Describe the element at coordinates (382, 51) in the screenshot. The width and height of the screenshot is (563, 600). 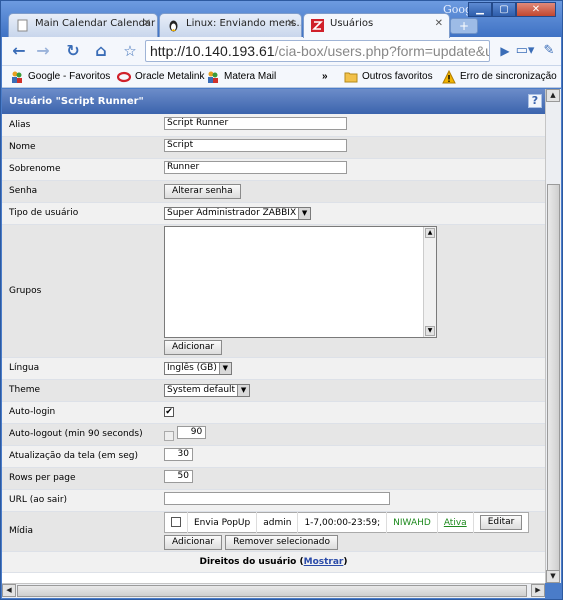
I see `url-path: /cia-box/users.php?form=update&use` at that location.